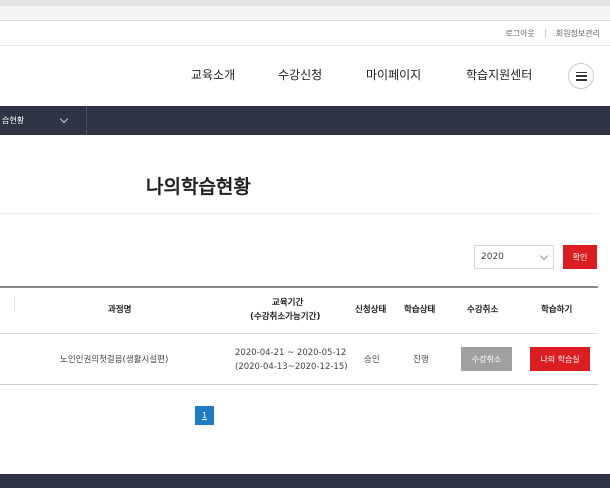 The width and height of the screenshot is (610, 488). I want to click on th-course: 과정명, so click(120, 310).